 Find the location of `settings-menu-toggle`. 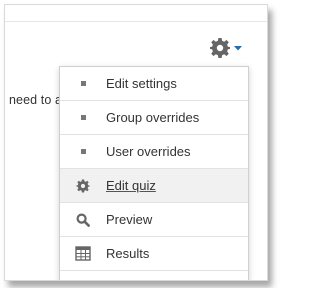

settings-menu-toggle is located at coordinates (227, 48).